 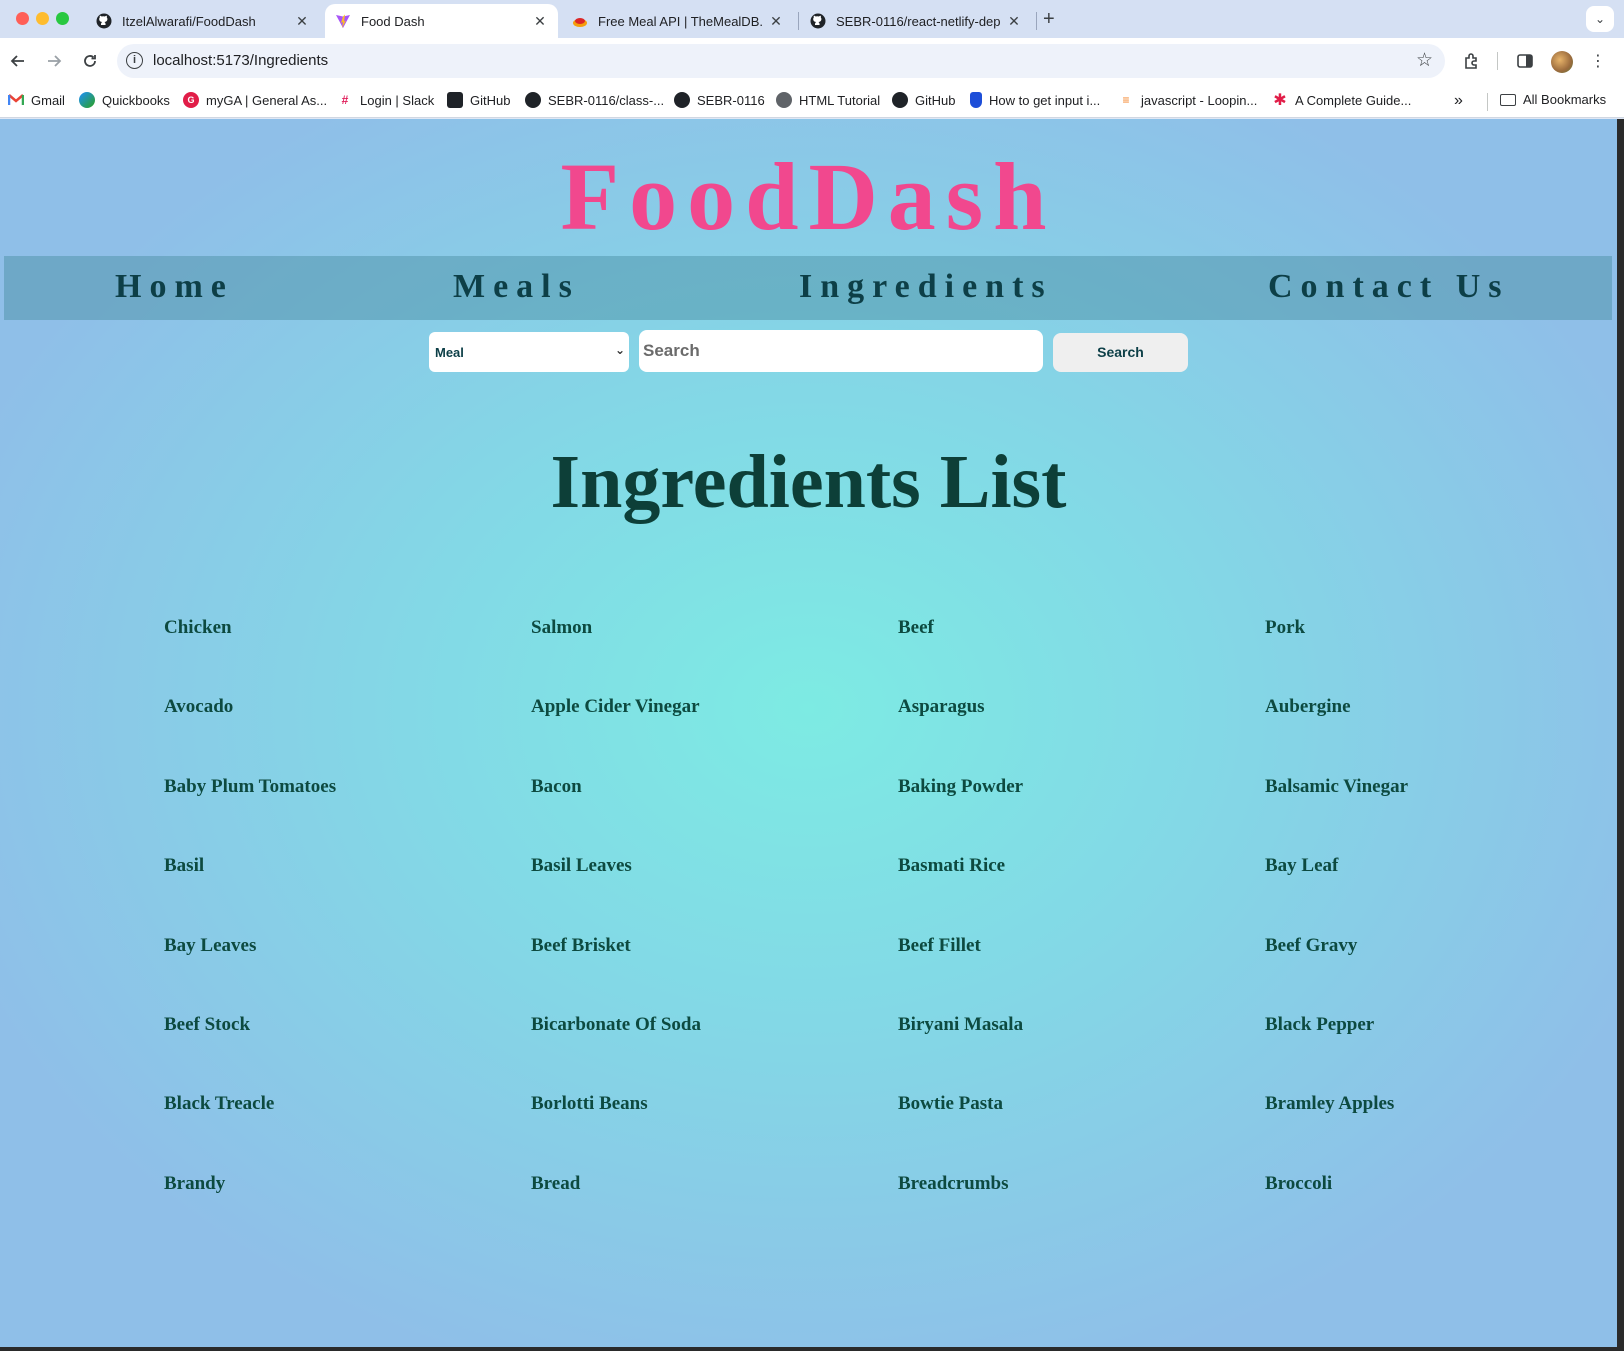 What do you see at coordinates (347, 1212) in the screenshot?
I see `ingredient-item: Brandy` at bounding box center [347, 1212].